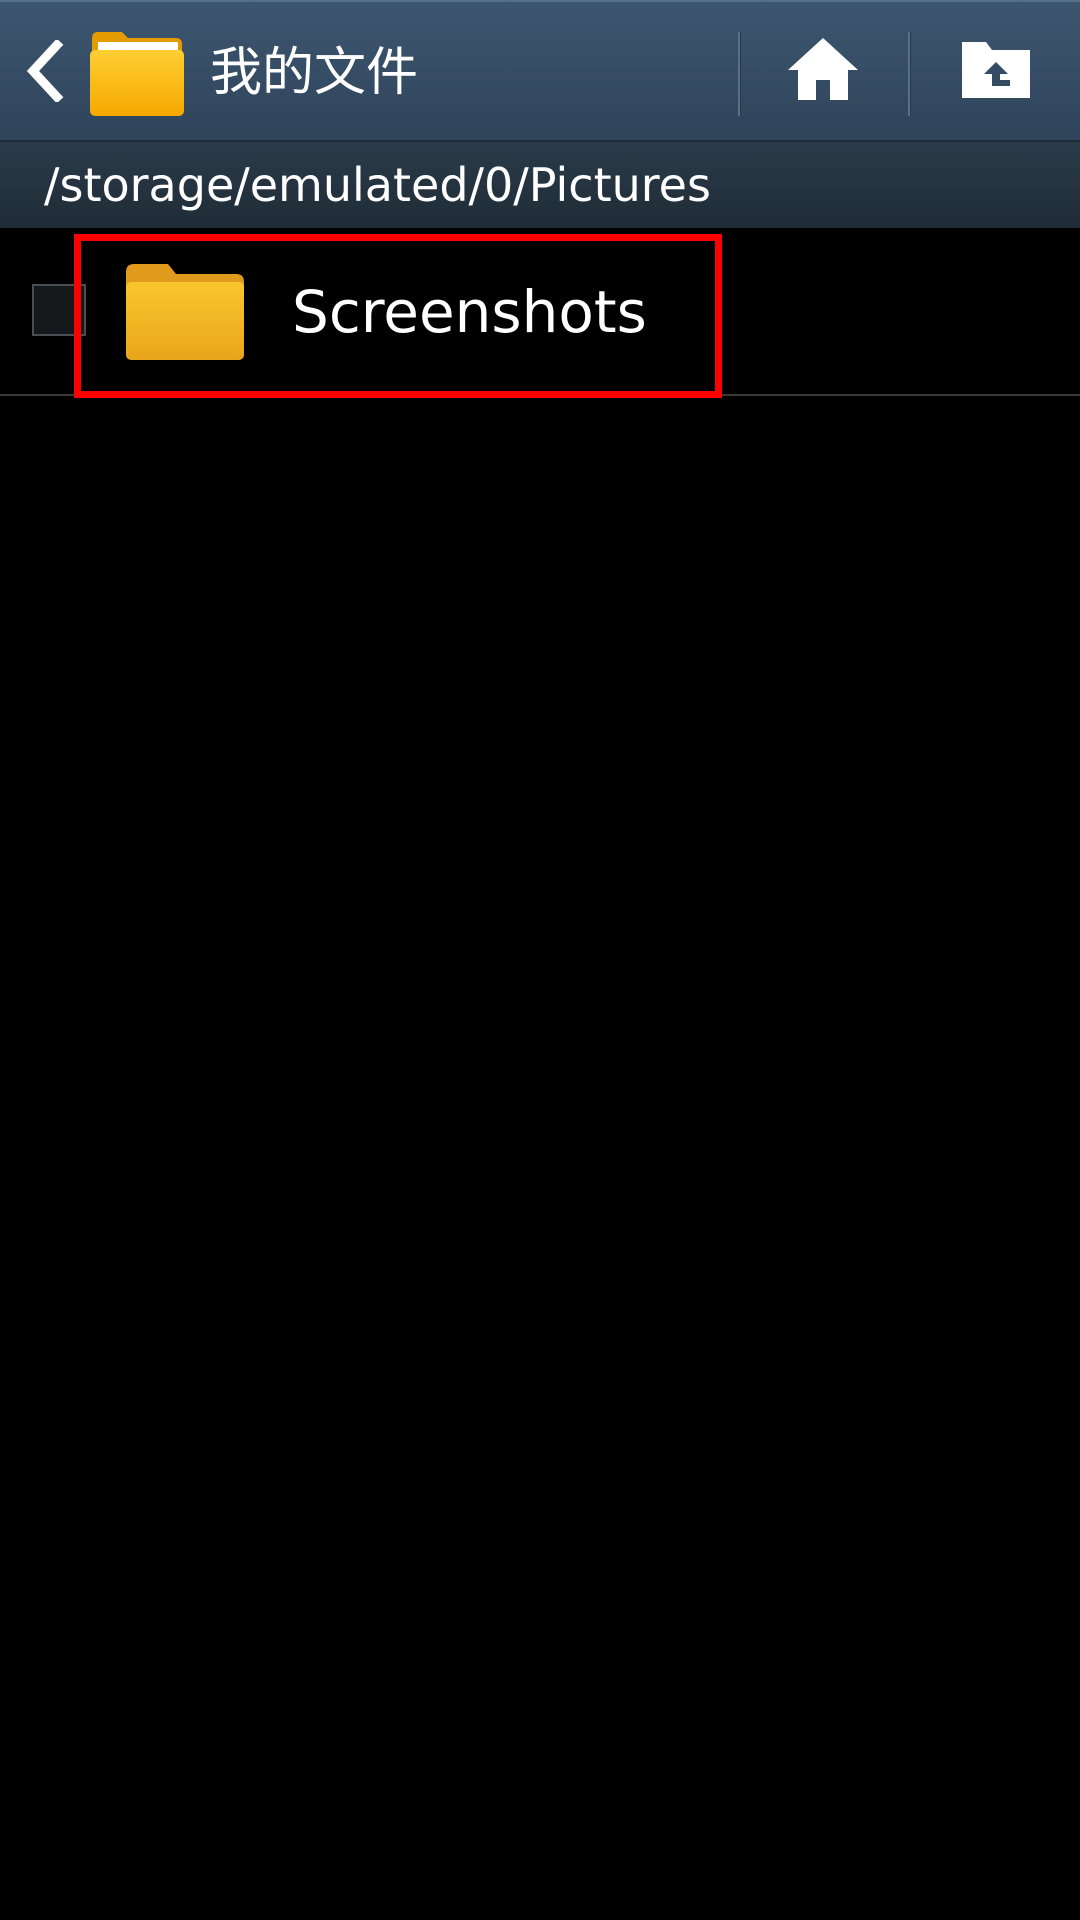 Image resolution: width=1080 pixels, height=1920 pixels. Describe the element at coordinates (540, 71) in the screenshot. I see `action-bar: 我的文件` at that location.